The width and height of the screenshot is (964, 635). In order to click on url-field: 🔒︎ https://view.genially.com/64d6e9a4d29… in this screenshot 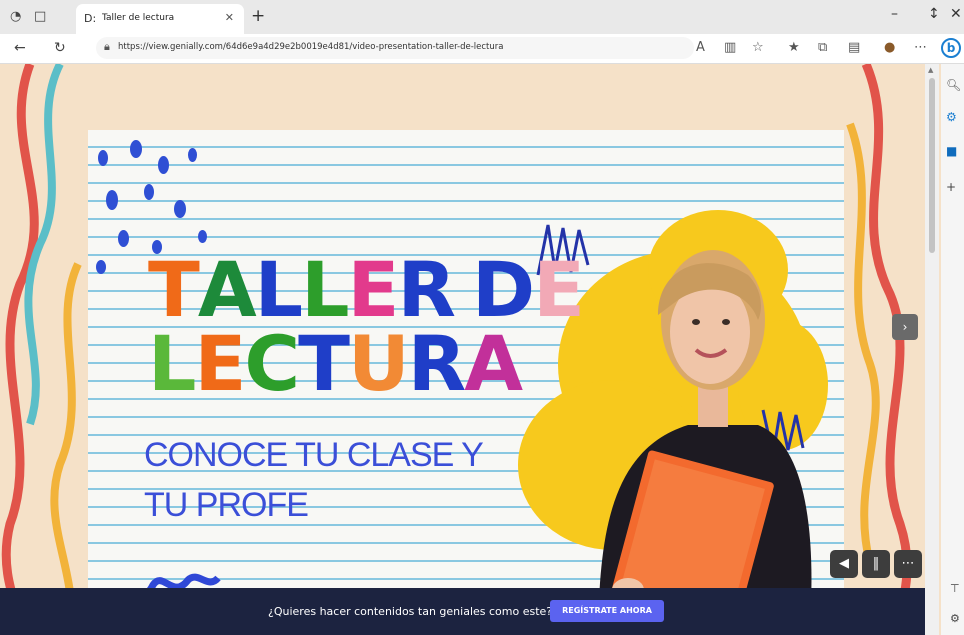, I will do `click(395, 48)`.